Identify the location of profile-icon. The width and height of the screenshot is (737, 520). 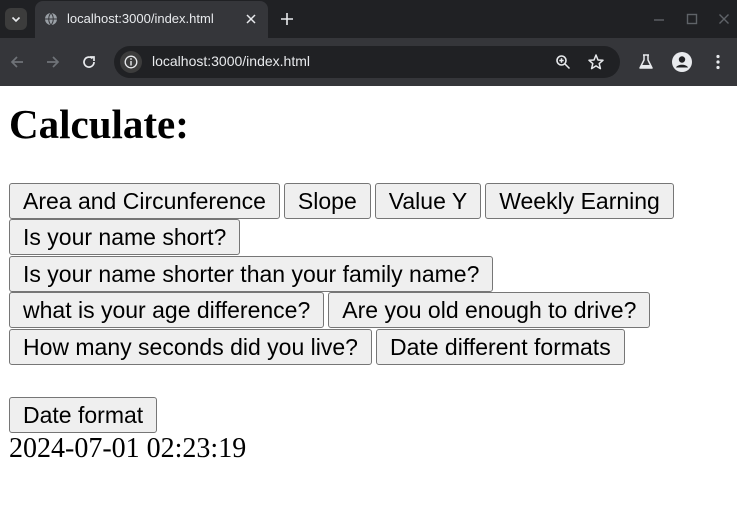
(682, 62).